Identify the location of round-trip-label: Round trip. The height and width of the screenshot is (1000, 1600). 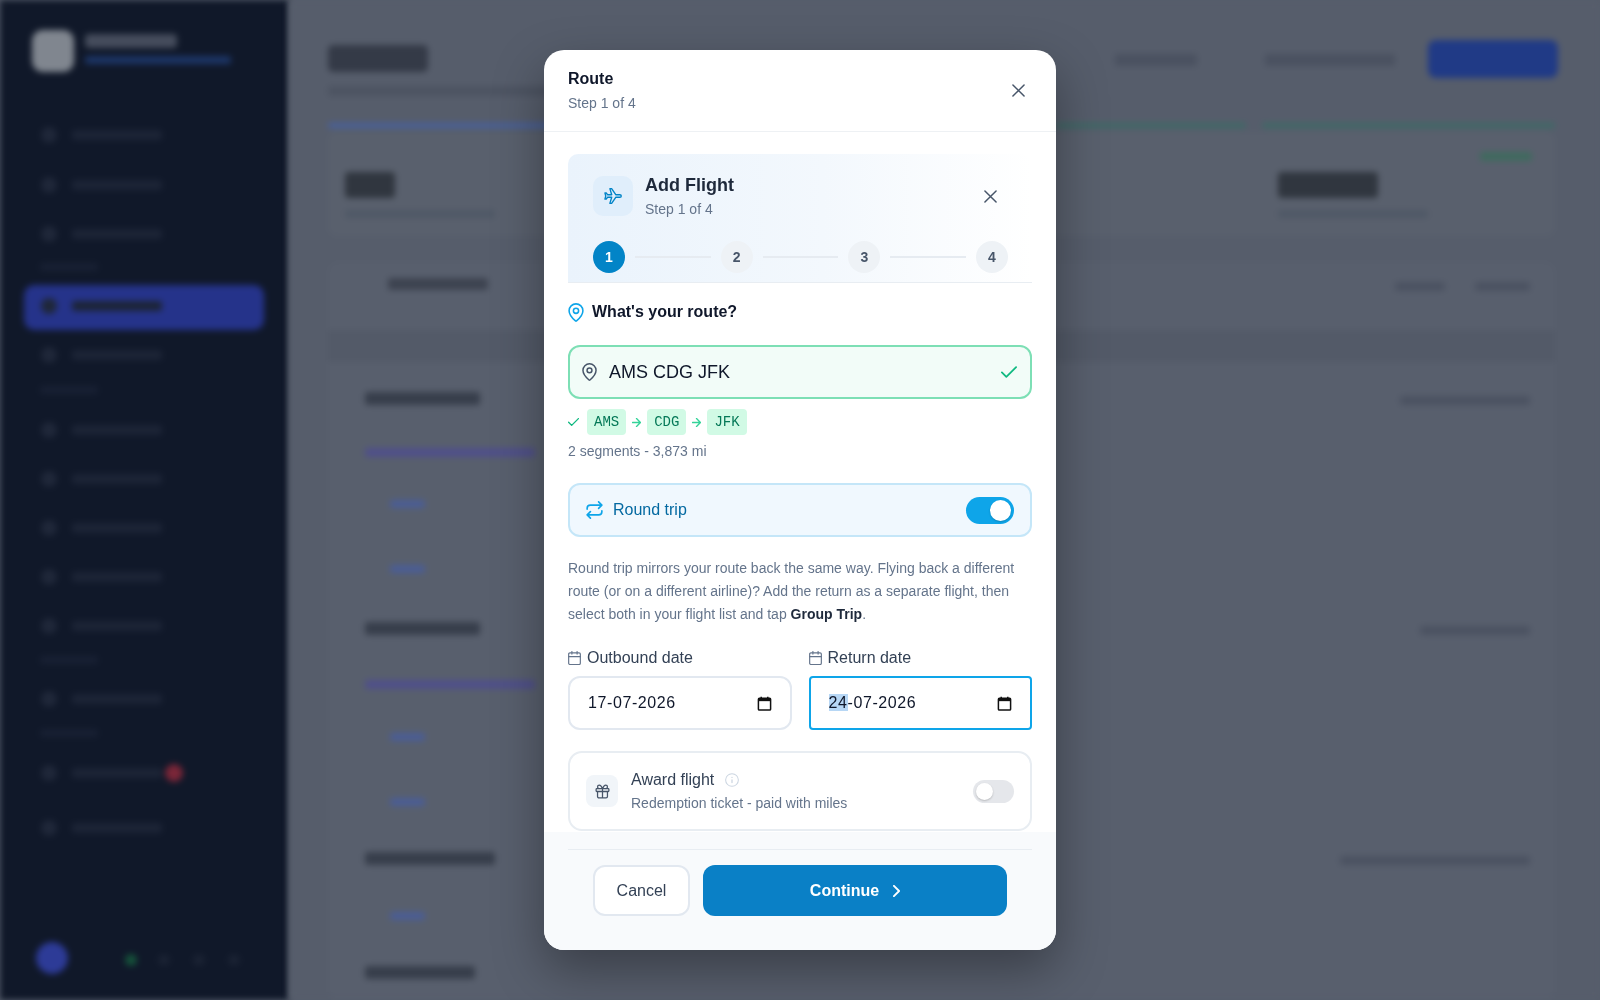
(650, 510).